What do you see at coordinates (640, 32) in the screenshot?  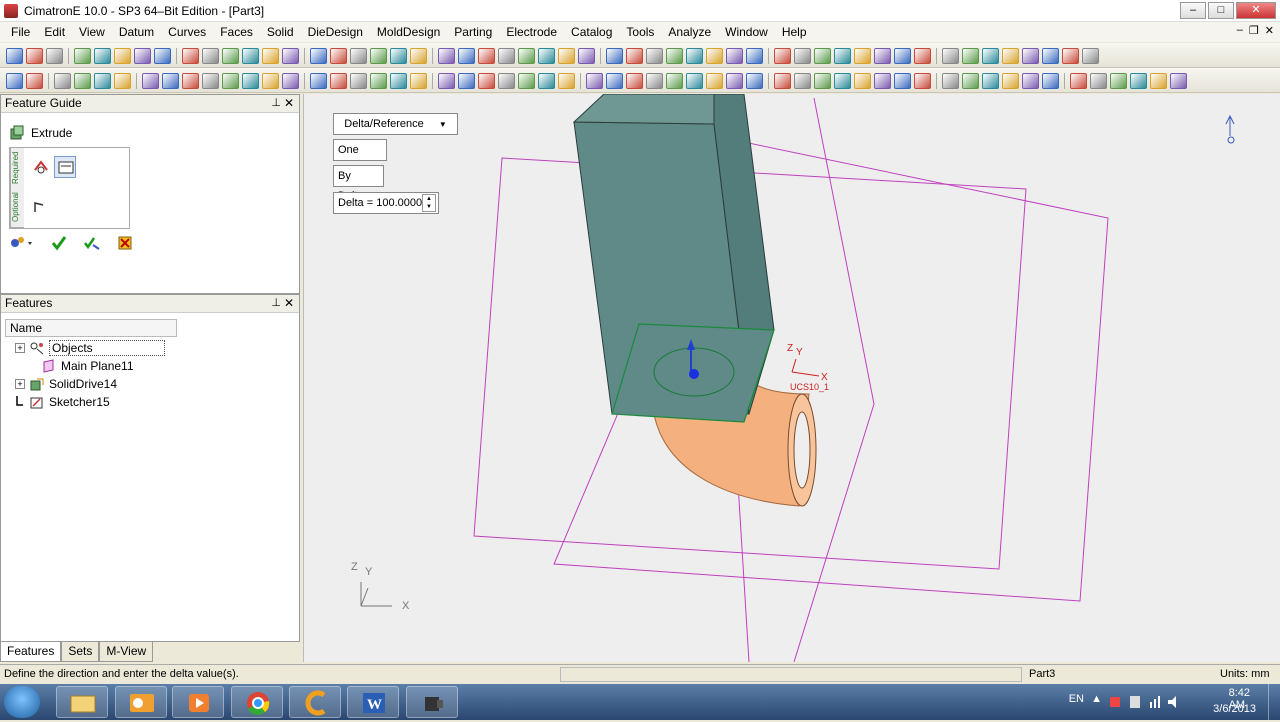 I see `menu-tools: Tools` at bounding box center [640, 32].